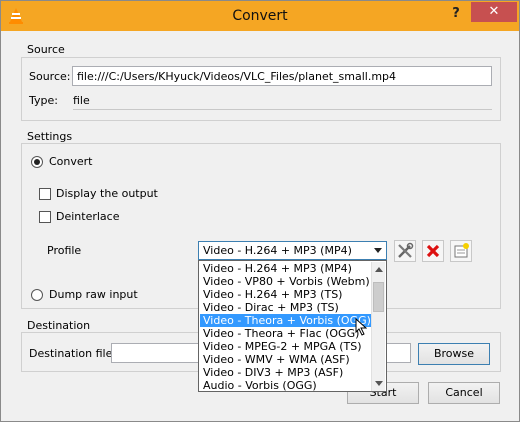 The image size is (520, 422). I want to click on source-divider, so click(282, 109).